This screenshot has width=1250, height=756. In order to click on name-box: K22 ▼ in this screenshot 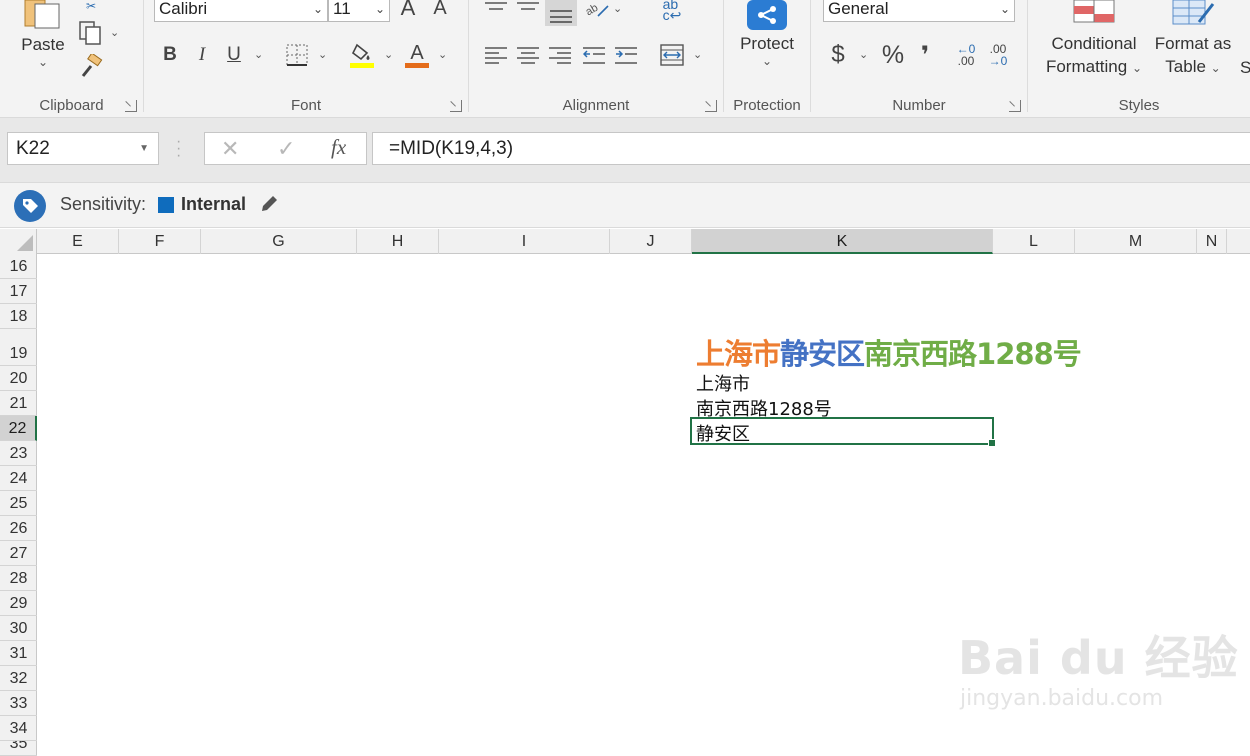, I will do `click(83, 148)`.